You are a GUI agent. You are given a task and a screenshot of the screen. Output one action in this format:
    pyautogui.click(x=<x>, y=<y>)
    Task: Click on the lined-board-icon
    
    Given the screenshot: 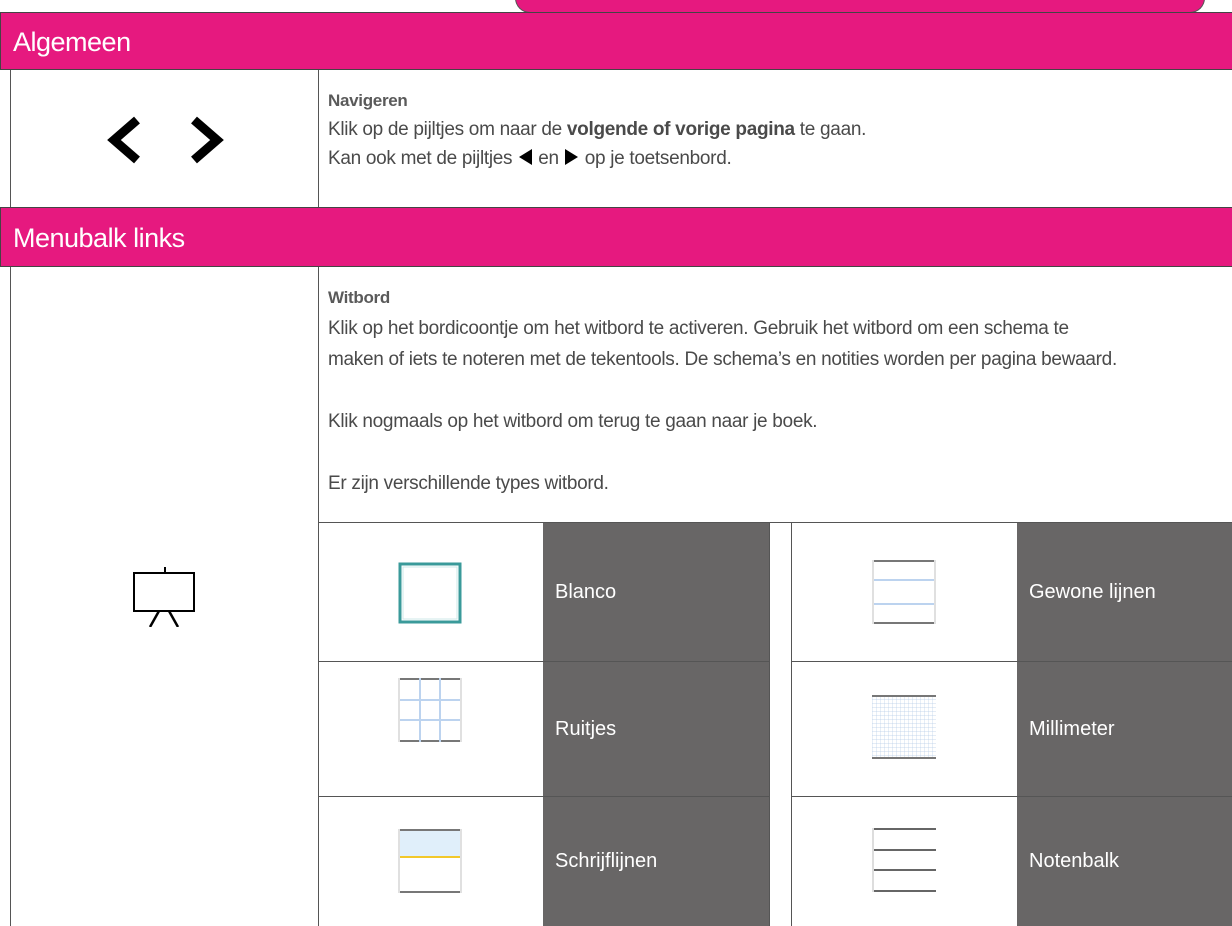 What is the action you would take?
    pyautogui.click(x=904, y=594)
    